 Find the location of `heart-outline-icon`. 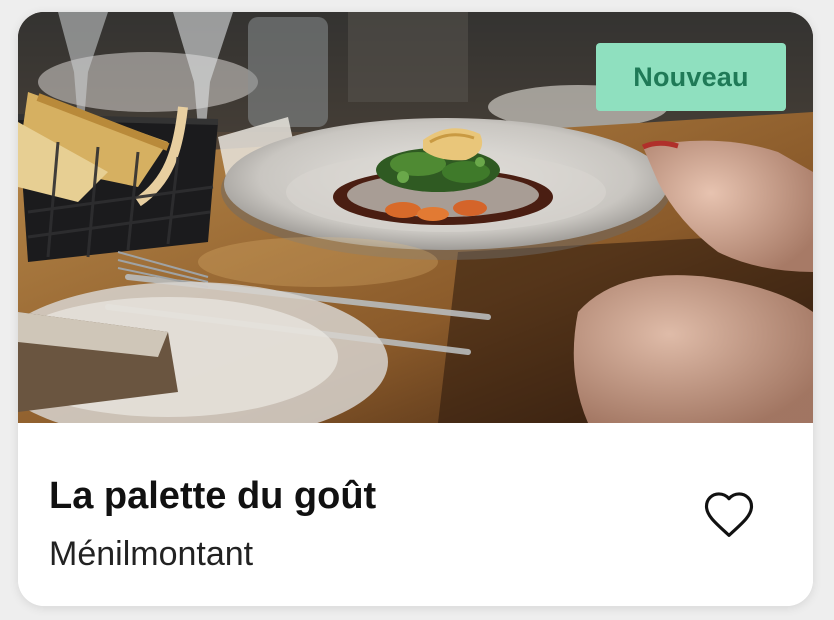

heart-outline-icon is located at coordinates (729, 514).